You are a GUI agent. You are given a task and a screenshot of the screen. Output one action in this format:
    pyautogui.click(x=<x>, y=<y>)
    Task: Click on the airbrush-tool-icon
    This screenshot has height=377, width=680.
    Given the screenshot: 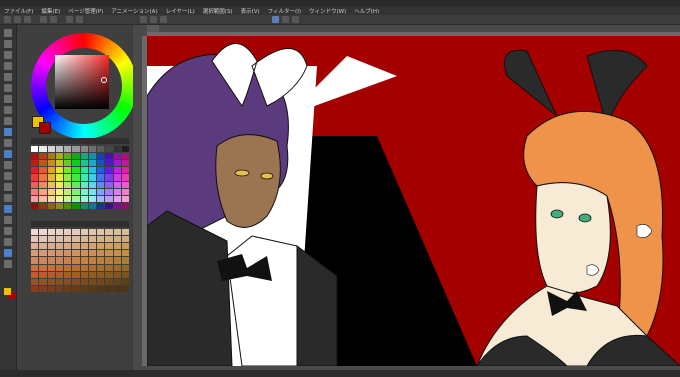 What is the action you would take?
    pyautogui.click(x=8, y=143)
    